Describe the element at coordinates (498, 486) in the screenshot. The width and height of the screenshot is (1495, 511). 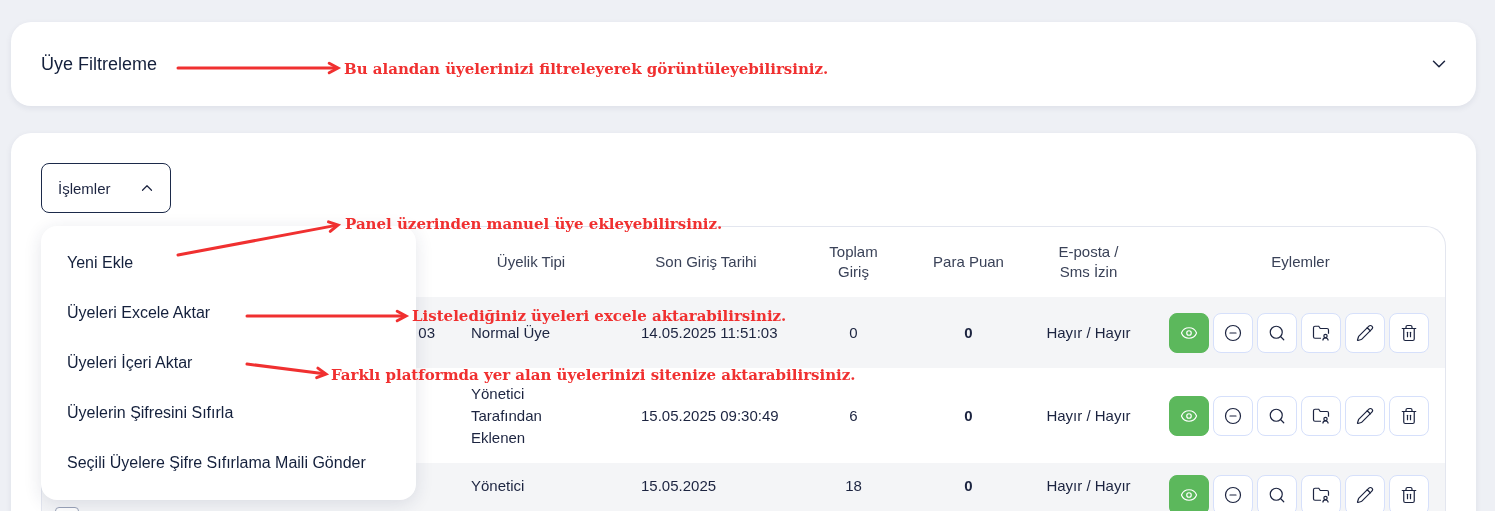
I see `table-cell-text: Yönetici` at that location.